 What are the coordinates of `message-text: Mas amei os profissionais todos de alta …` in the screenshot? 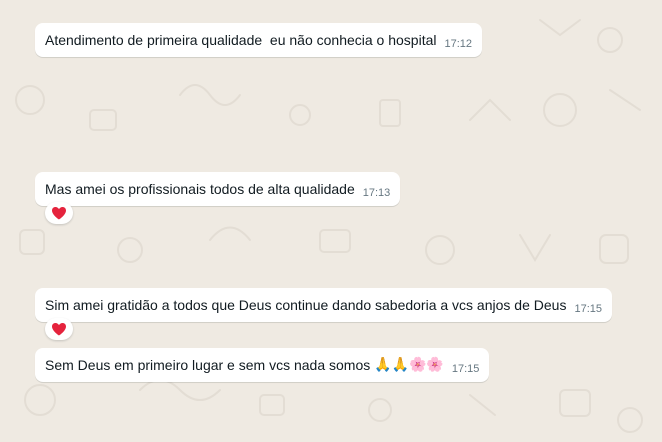 It's located at (200, 189).